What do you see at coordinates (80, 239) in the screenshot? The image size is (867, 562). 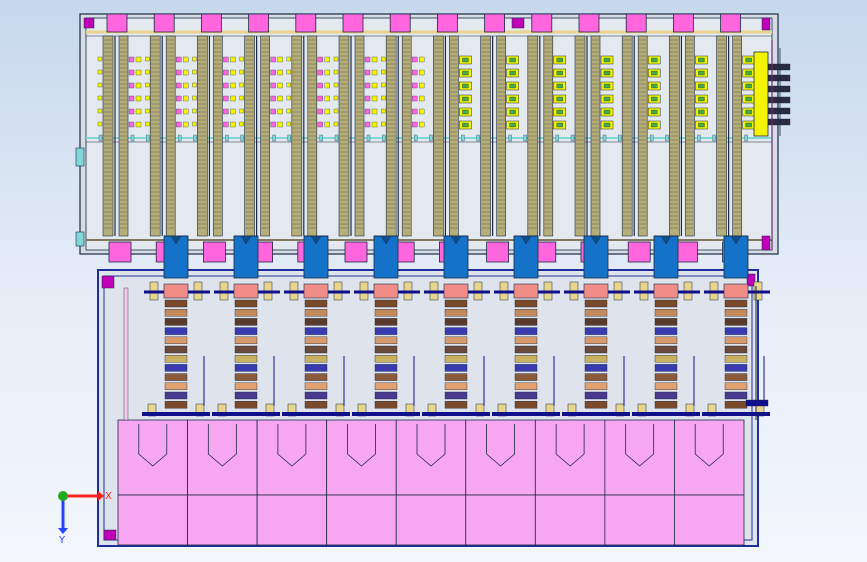 I see `left-clamp` at bounding box center [80, 239].